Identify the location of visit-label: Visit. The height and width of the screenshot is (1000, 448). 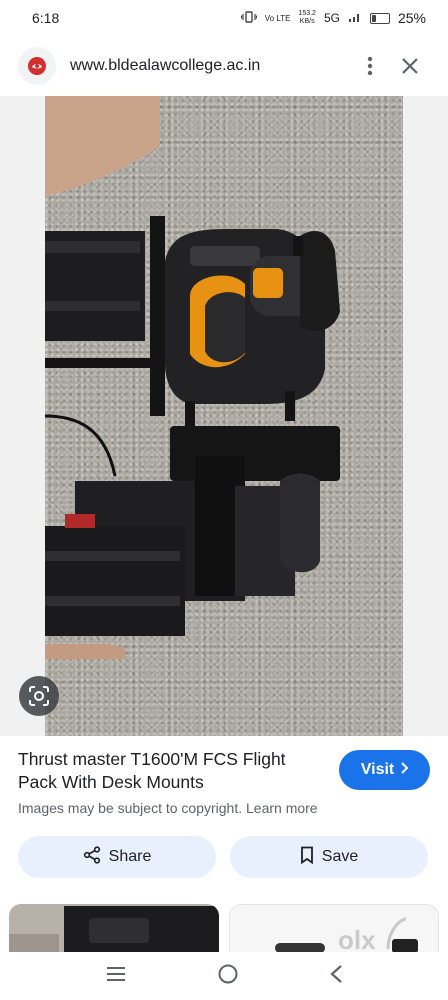
(377, 769).